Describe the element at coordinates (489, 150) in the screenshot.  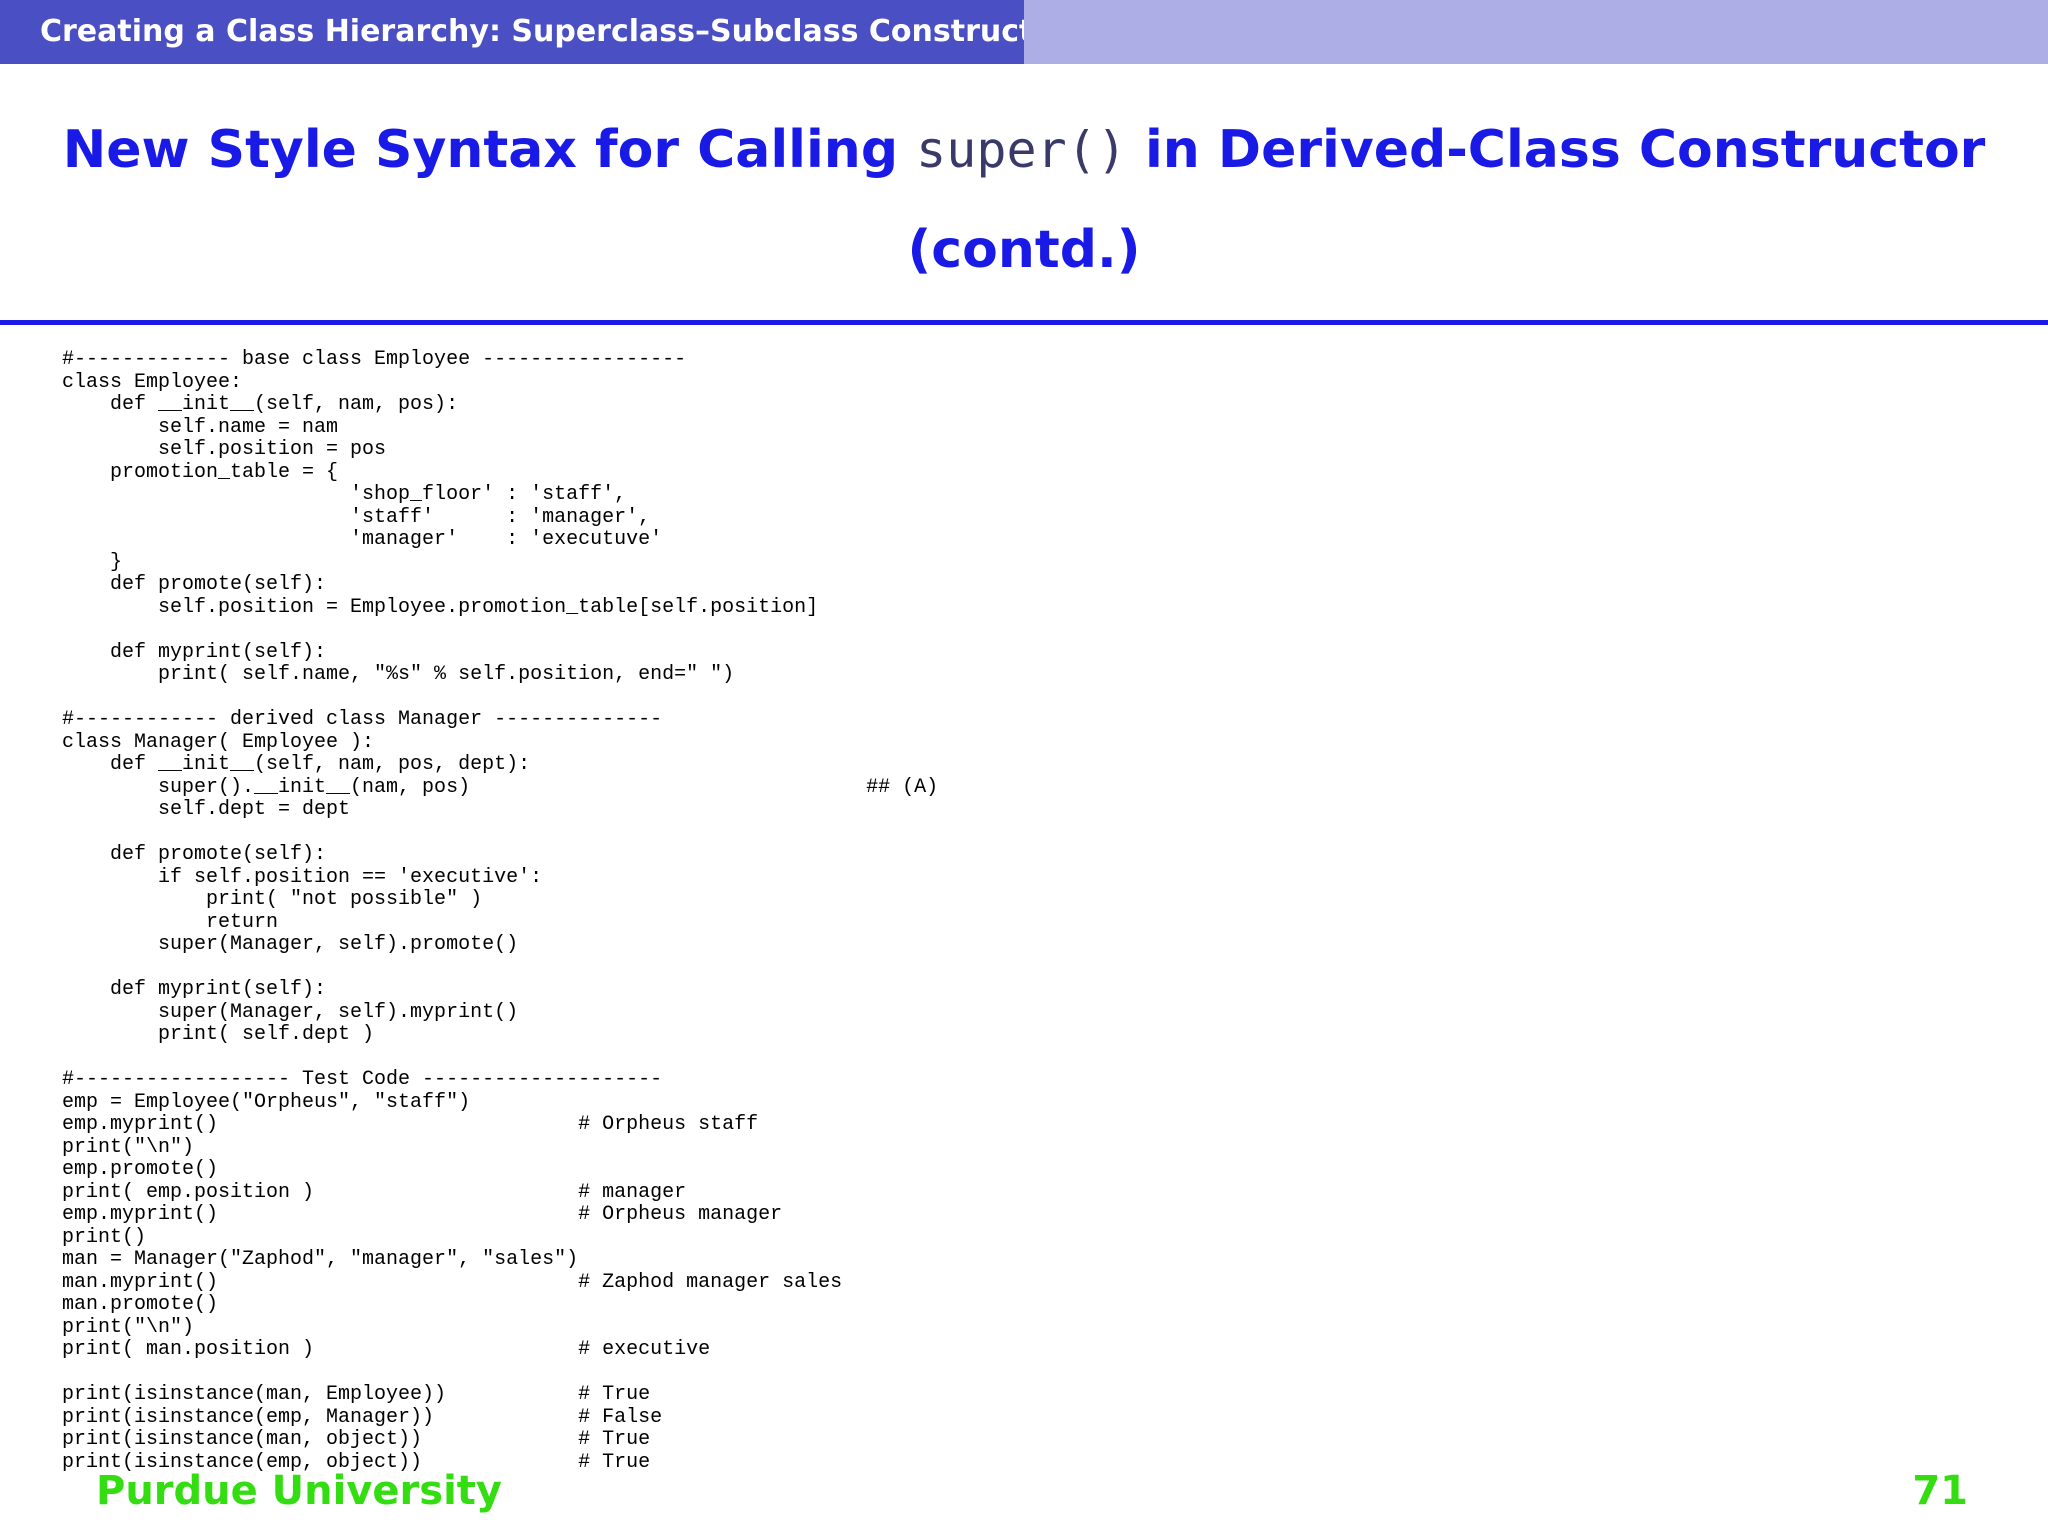
I see `title-text-part1: New Style Syntax for Calling` at that location.